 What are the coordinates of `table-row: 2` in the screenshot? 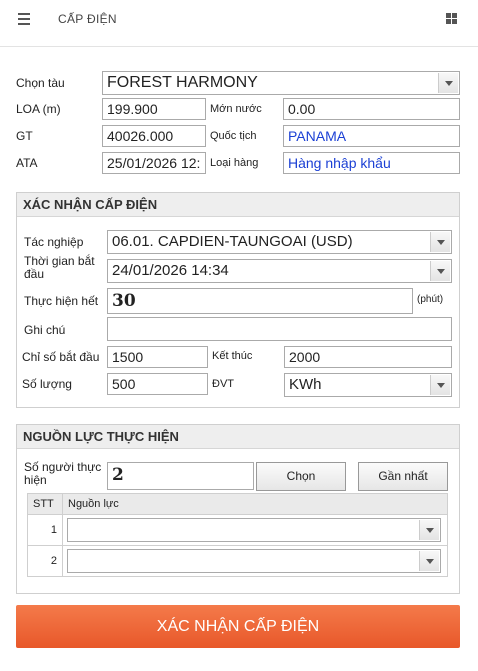 It's located at (237, 561).